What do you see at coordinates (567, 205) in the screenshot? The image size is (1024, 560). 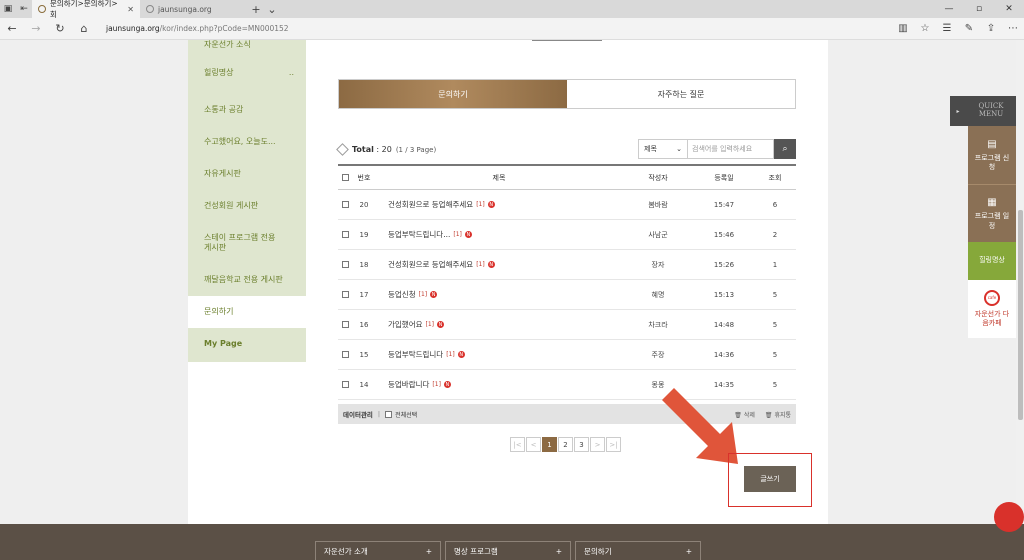 I see `table-row: 20 건성회원으로 등업해주세요 [1] N 봄바람 15:47 6` at bounding box center [567, 205].